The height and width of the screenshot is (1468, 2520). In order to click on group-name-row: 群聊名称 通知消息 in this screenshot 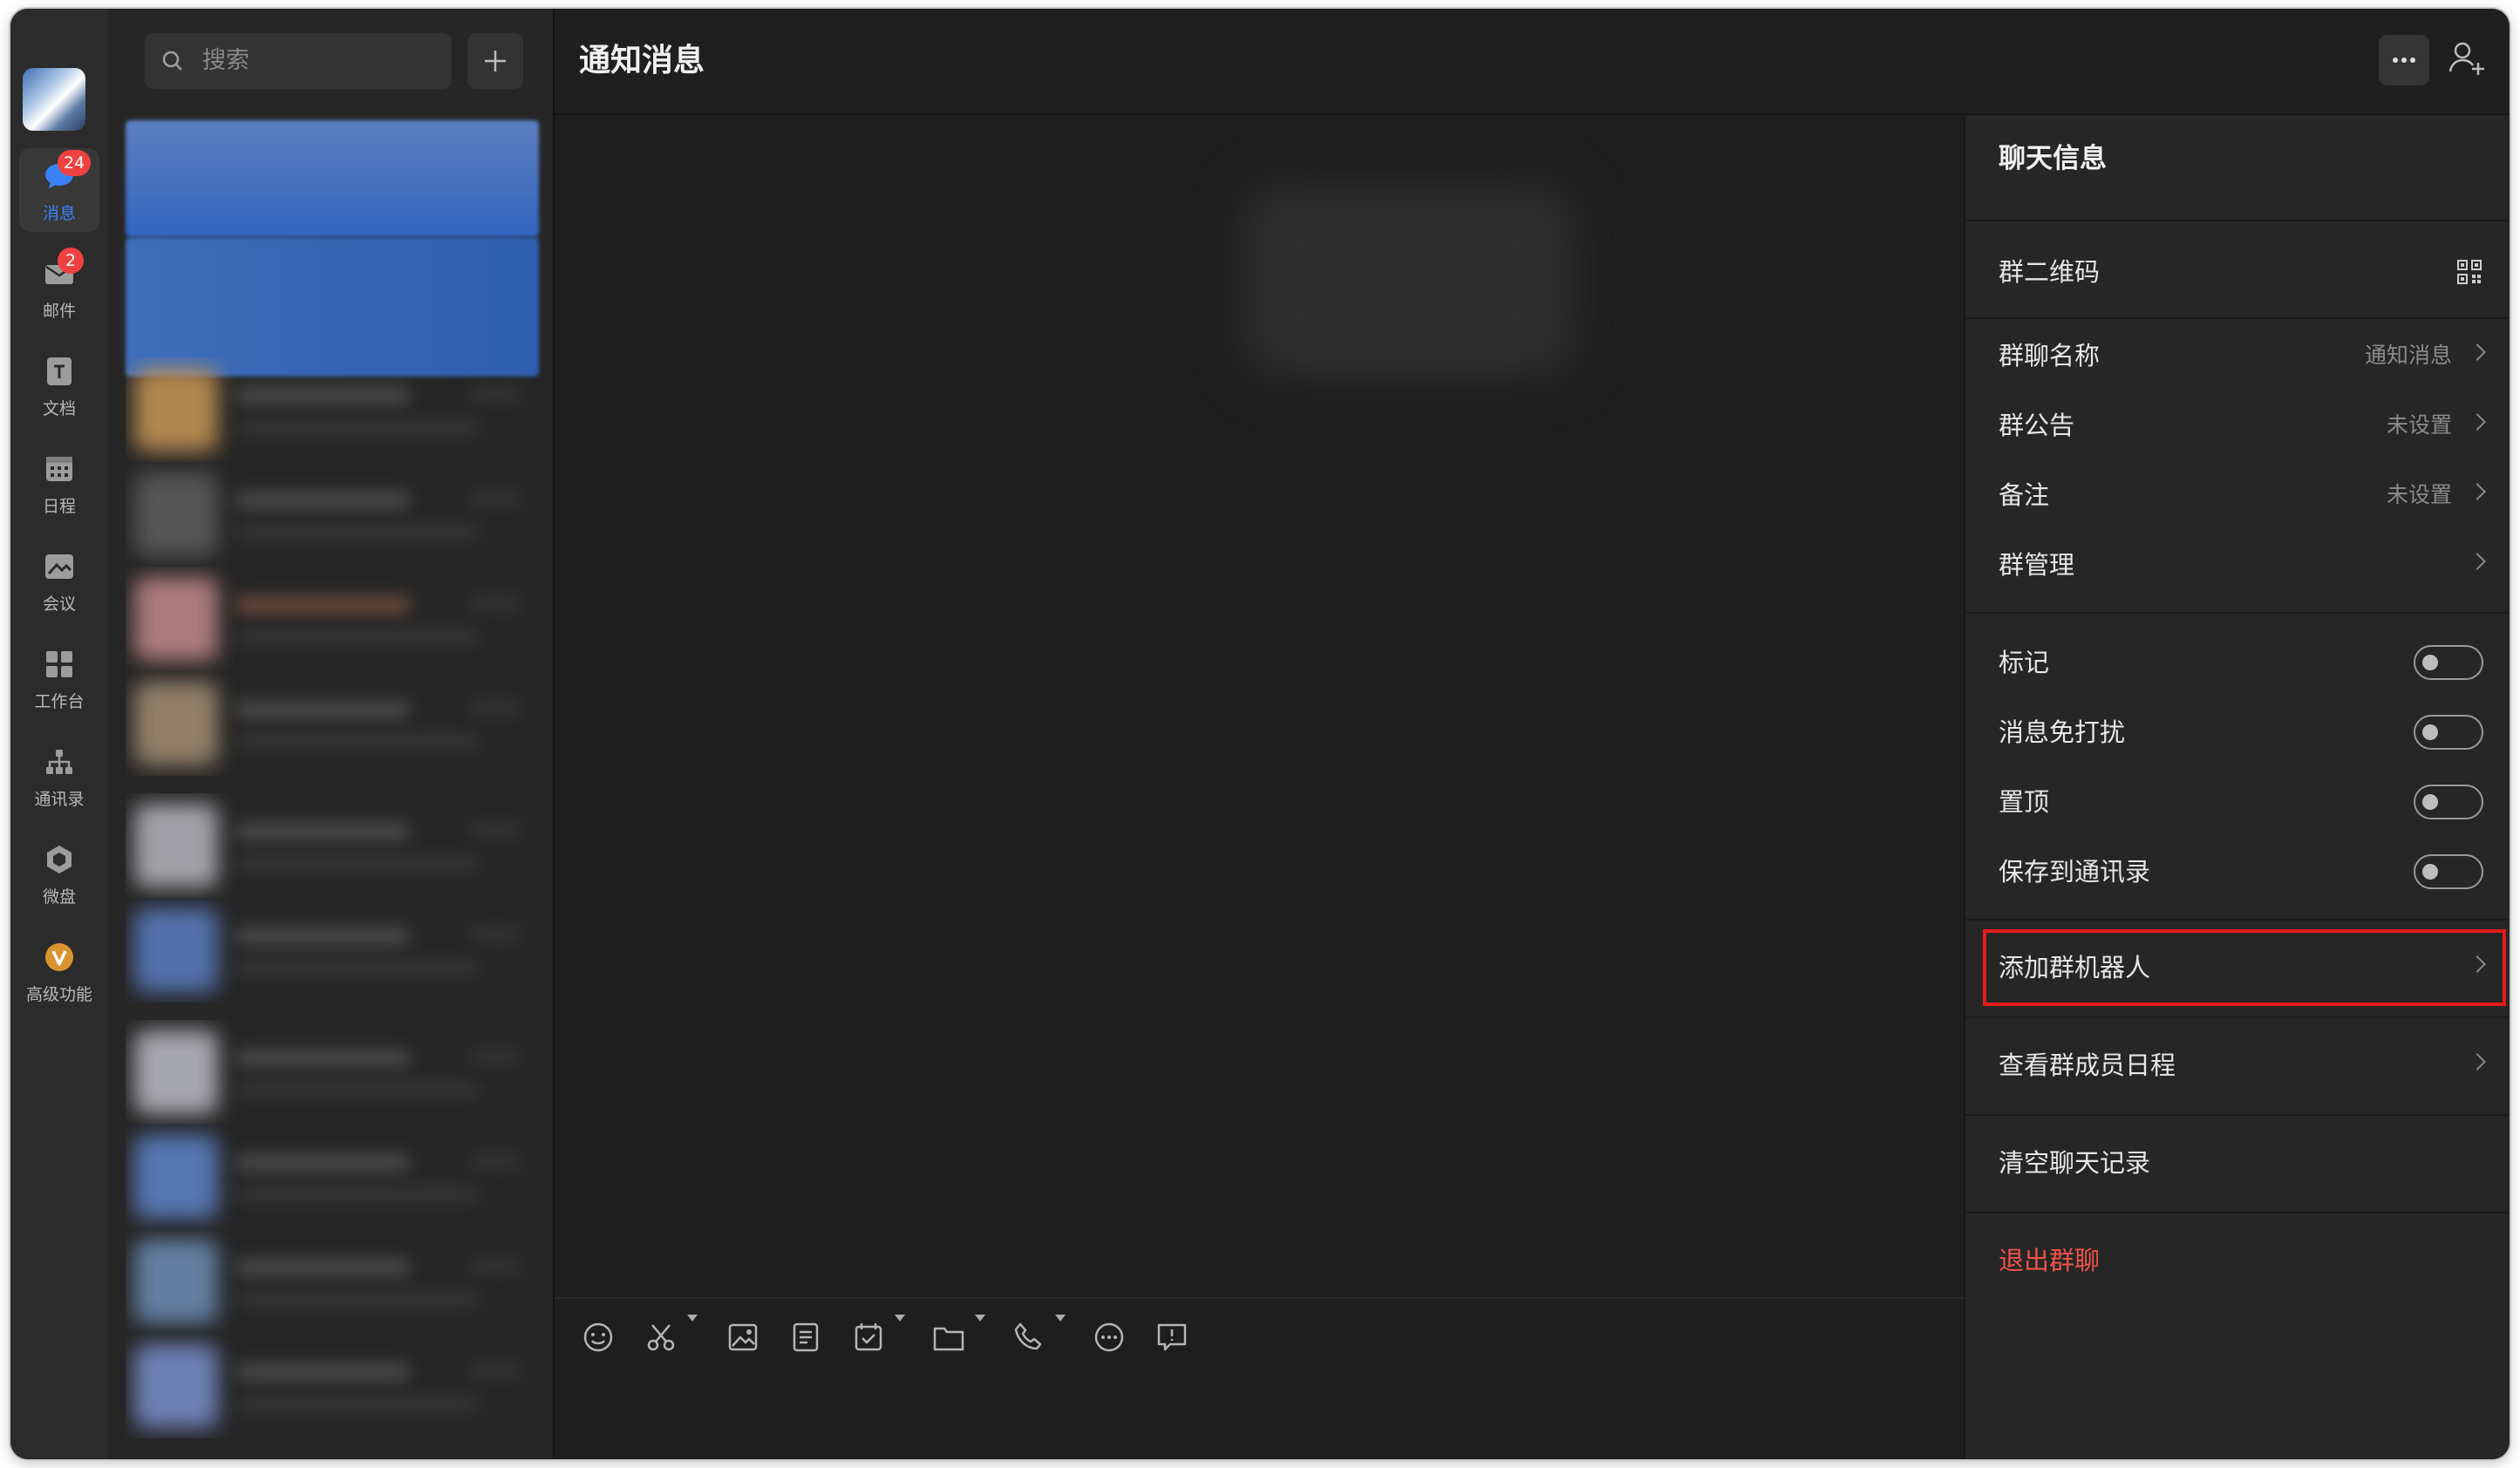, I will do `click(2237, 356)`.